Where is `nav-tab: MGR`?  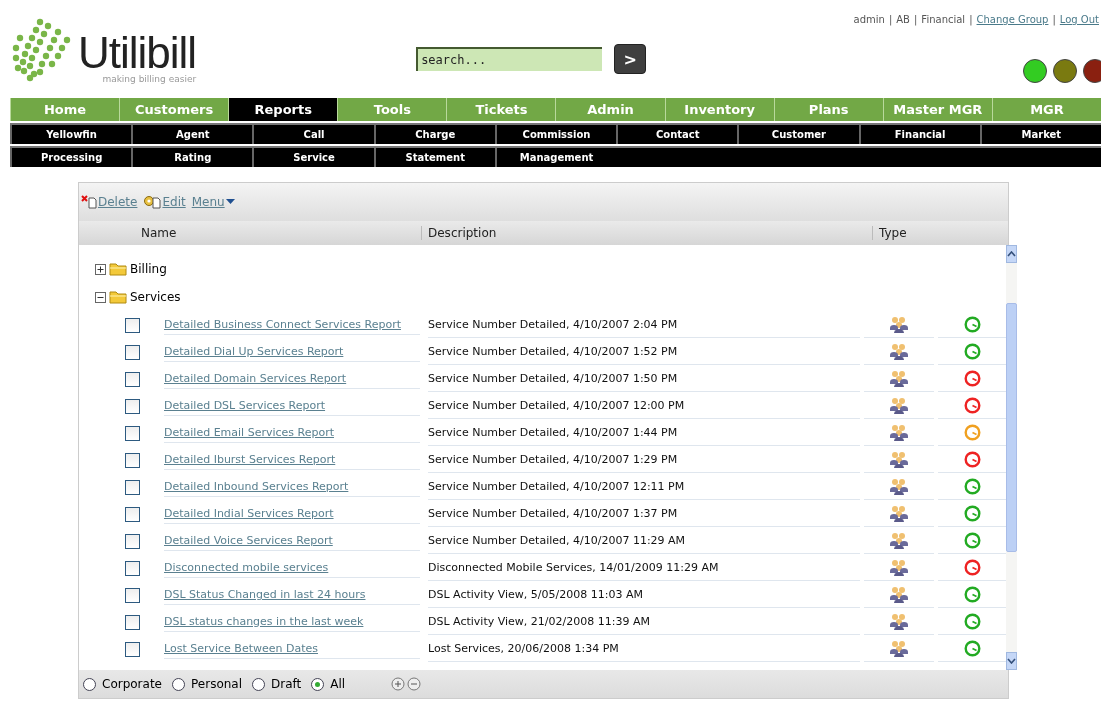 nav-tab: MGR is located at coordinates (1046, 109).